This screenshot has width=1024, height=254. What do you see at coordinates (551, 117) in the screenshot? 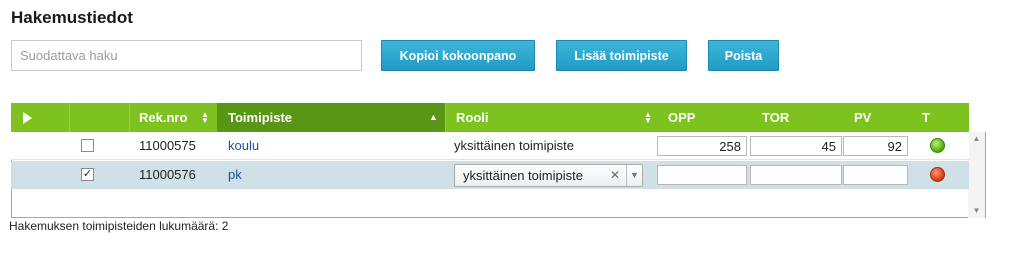
I see `column-header-rooli: Rooli ▲ ▼` at bounding box center [551, 117].